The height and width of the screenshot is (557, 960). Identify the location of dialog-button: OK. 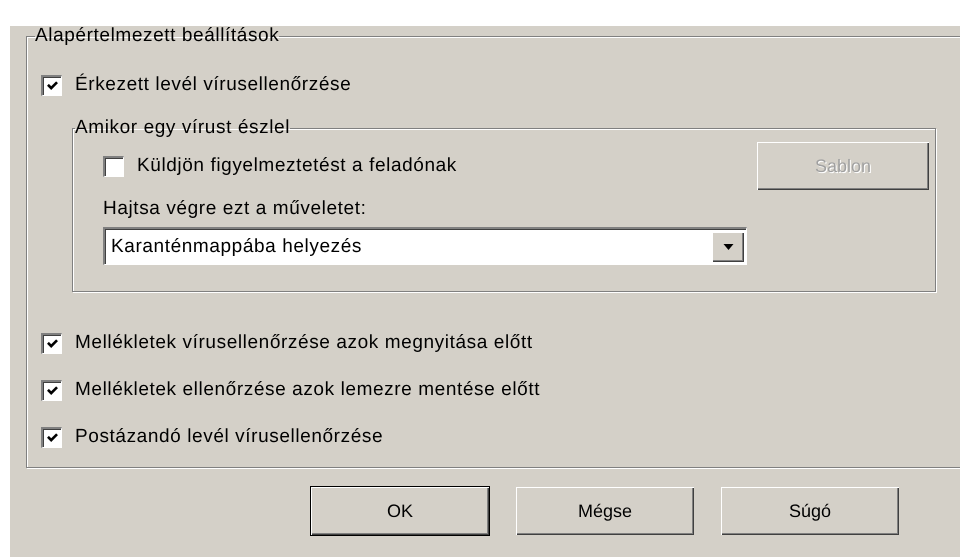
(400, 511).